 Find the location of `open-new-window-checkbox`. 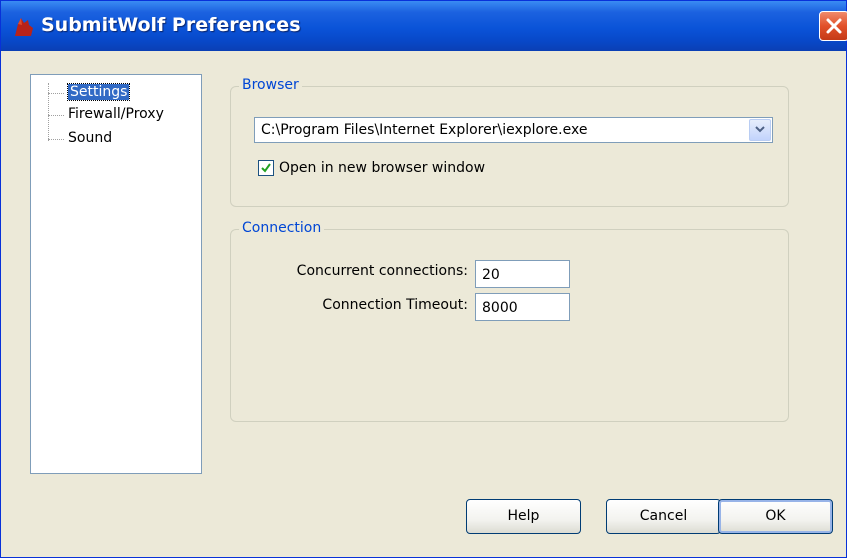

open-new-window-checkbox is located at coordinates (266, 168).